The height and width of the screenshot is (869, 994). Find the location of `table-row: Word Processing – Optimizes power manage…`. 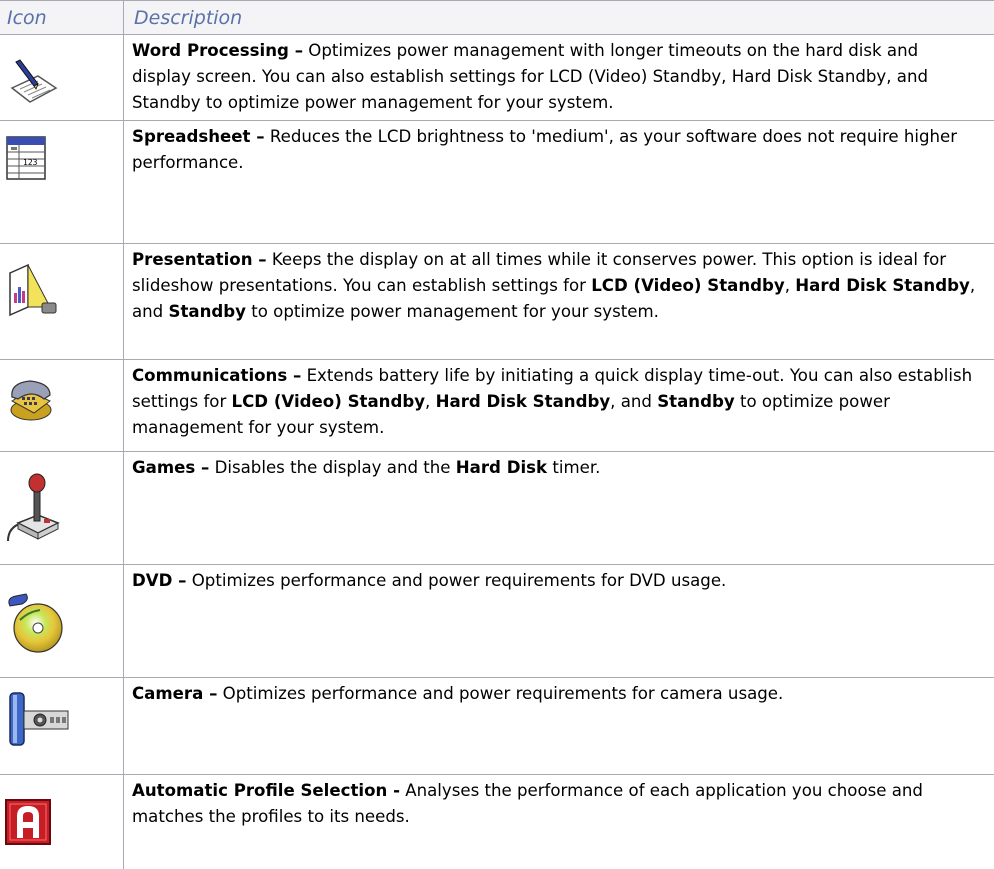

table-row: Word Processing – Optimizes power manage… is located at coordinates (497, 77).